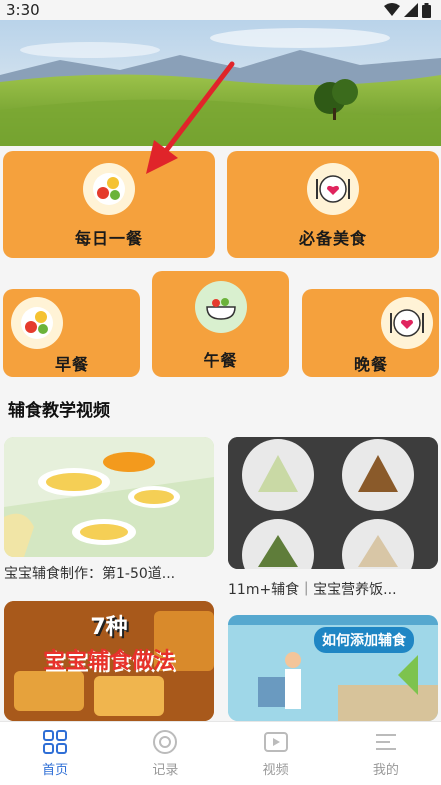 The height and width of the screenshot is (785, 441). I want to click on video-thumbnail: 如何添加辅食, so click(333, 668).